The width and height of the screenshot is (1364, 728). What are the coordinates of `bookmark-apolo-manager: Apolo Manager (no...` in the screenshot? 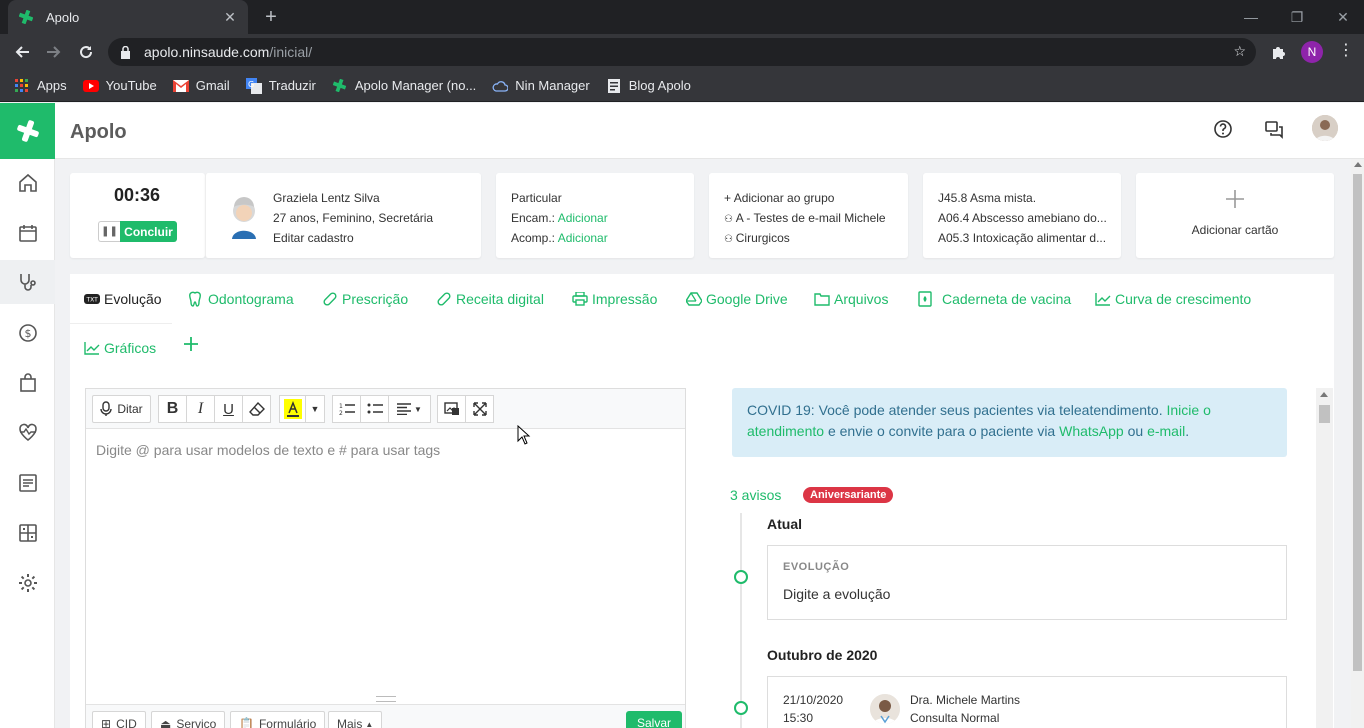 It's located at (404, 86).